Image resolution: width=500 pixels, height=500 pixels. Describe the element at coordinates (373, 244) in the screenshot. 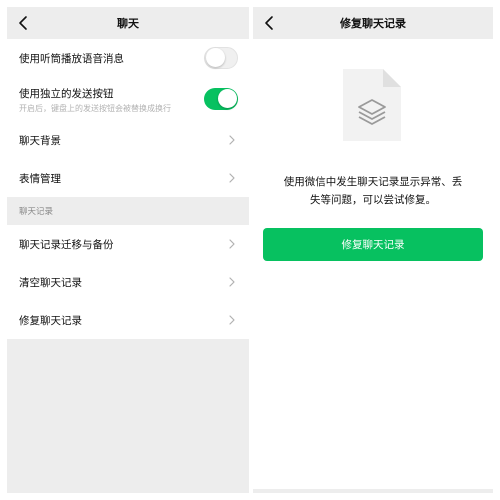

I see `repair-button: 修复聊天记录` at that location.